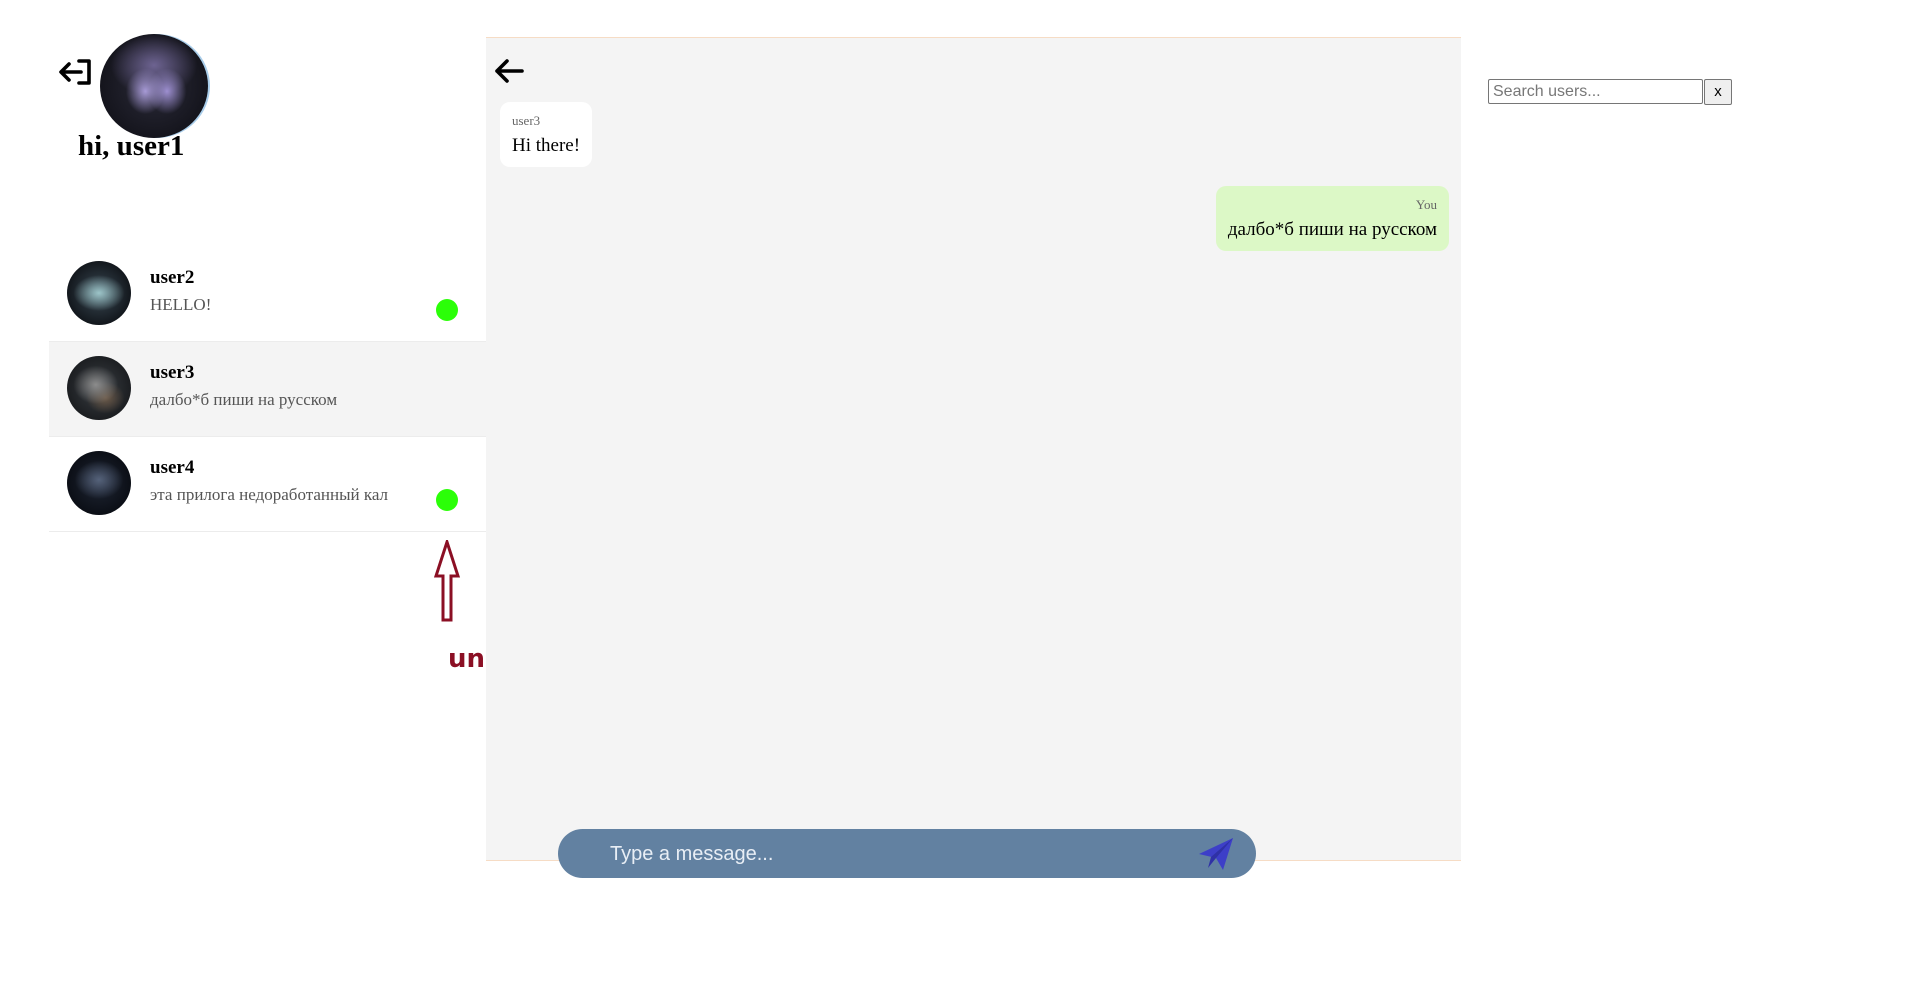 The height and width of the screenshot is (996, 1929). What do you see at coordinates (131, 146) in the screenshot?
I see `greeting-title: hi, user1` at bounding box center [131, 146].